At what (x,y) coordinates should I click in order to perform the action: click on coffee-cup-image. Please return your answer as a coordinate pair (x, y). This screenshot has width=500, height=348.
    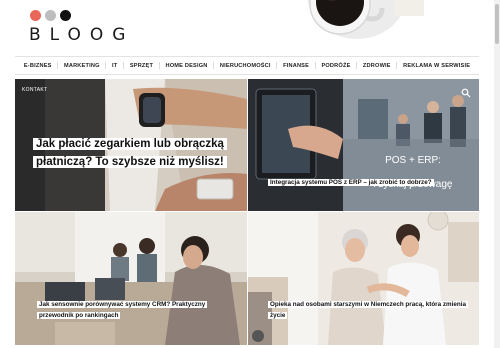
    Looking at the image, I should click on (357, 26).